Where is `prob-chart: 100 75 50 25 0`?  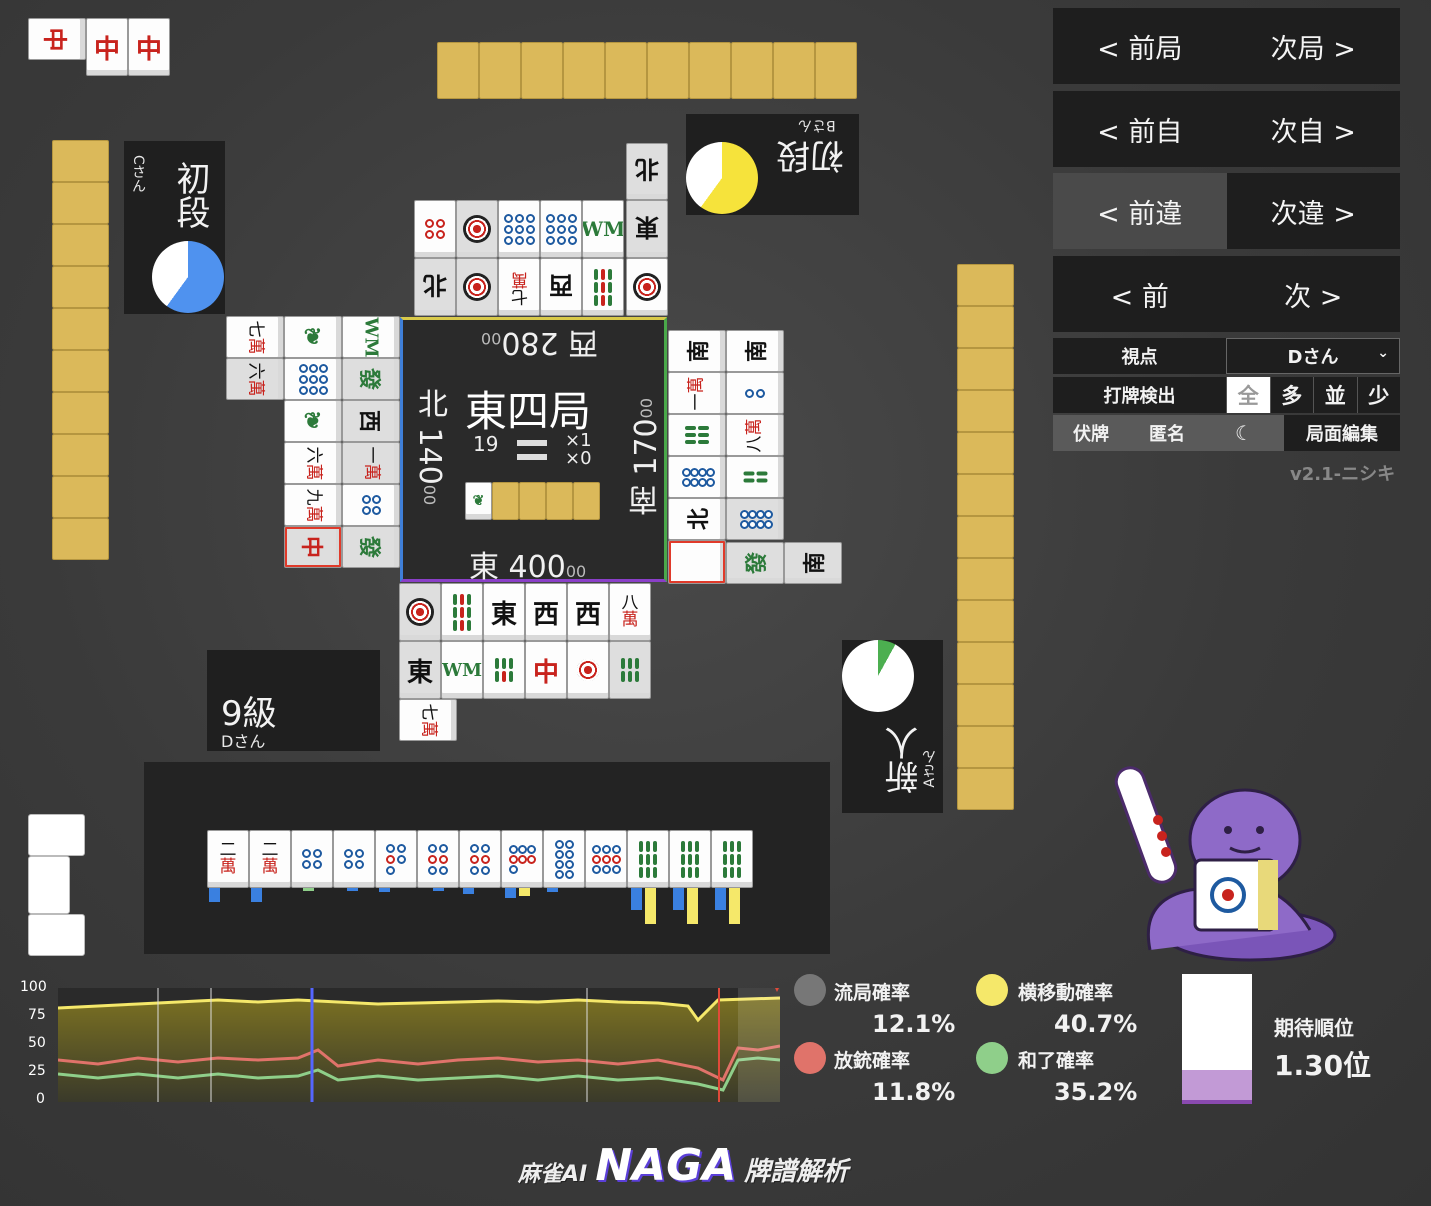
prob-chart: 100 75 50 25 0 is located at coordinates (399, 1044).